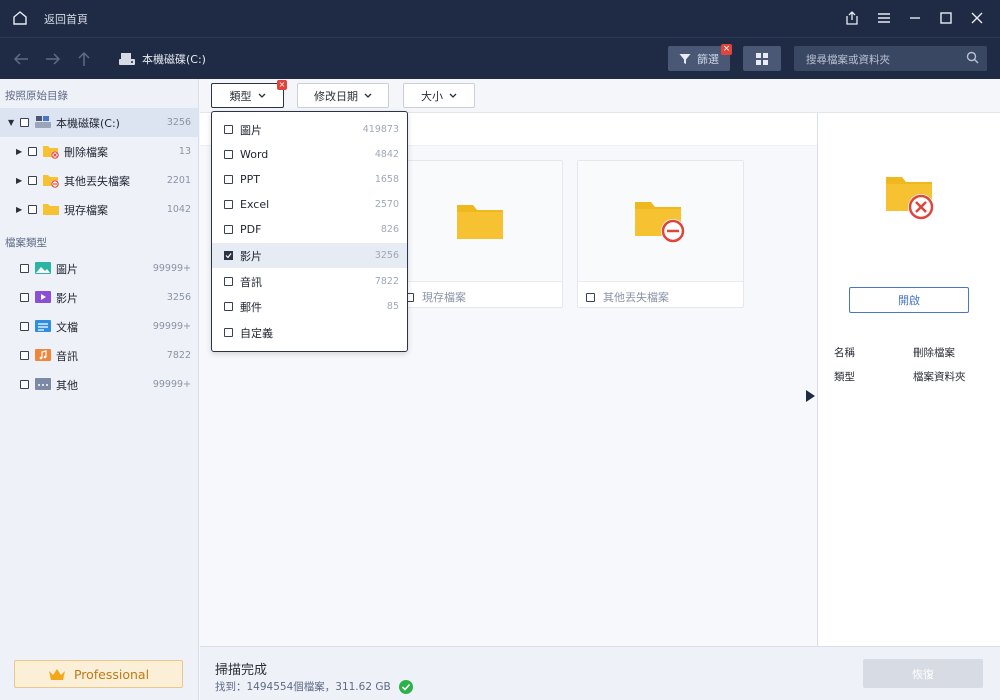  What do you see at coordinates (309, 179) in the screenshot?
I see `filter-option-ppt: PPT 1658` at bounding box center [309, 179].